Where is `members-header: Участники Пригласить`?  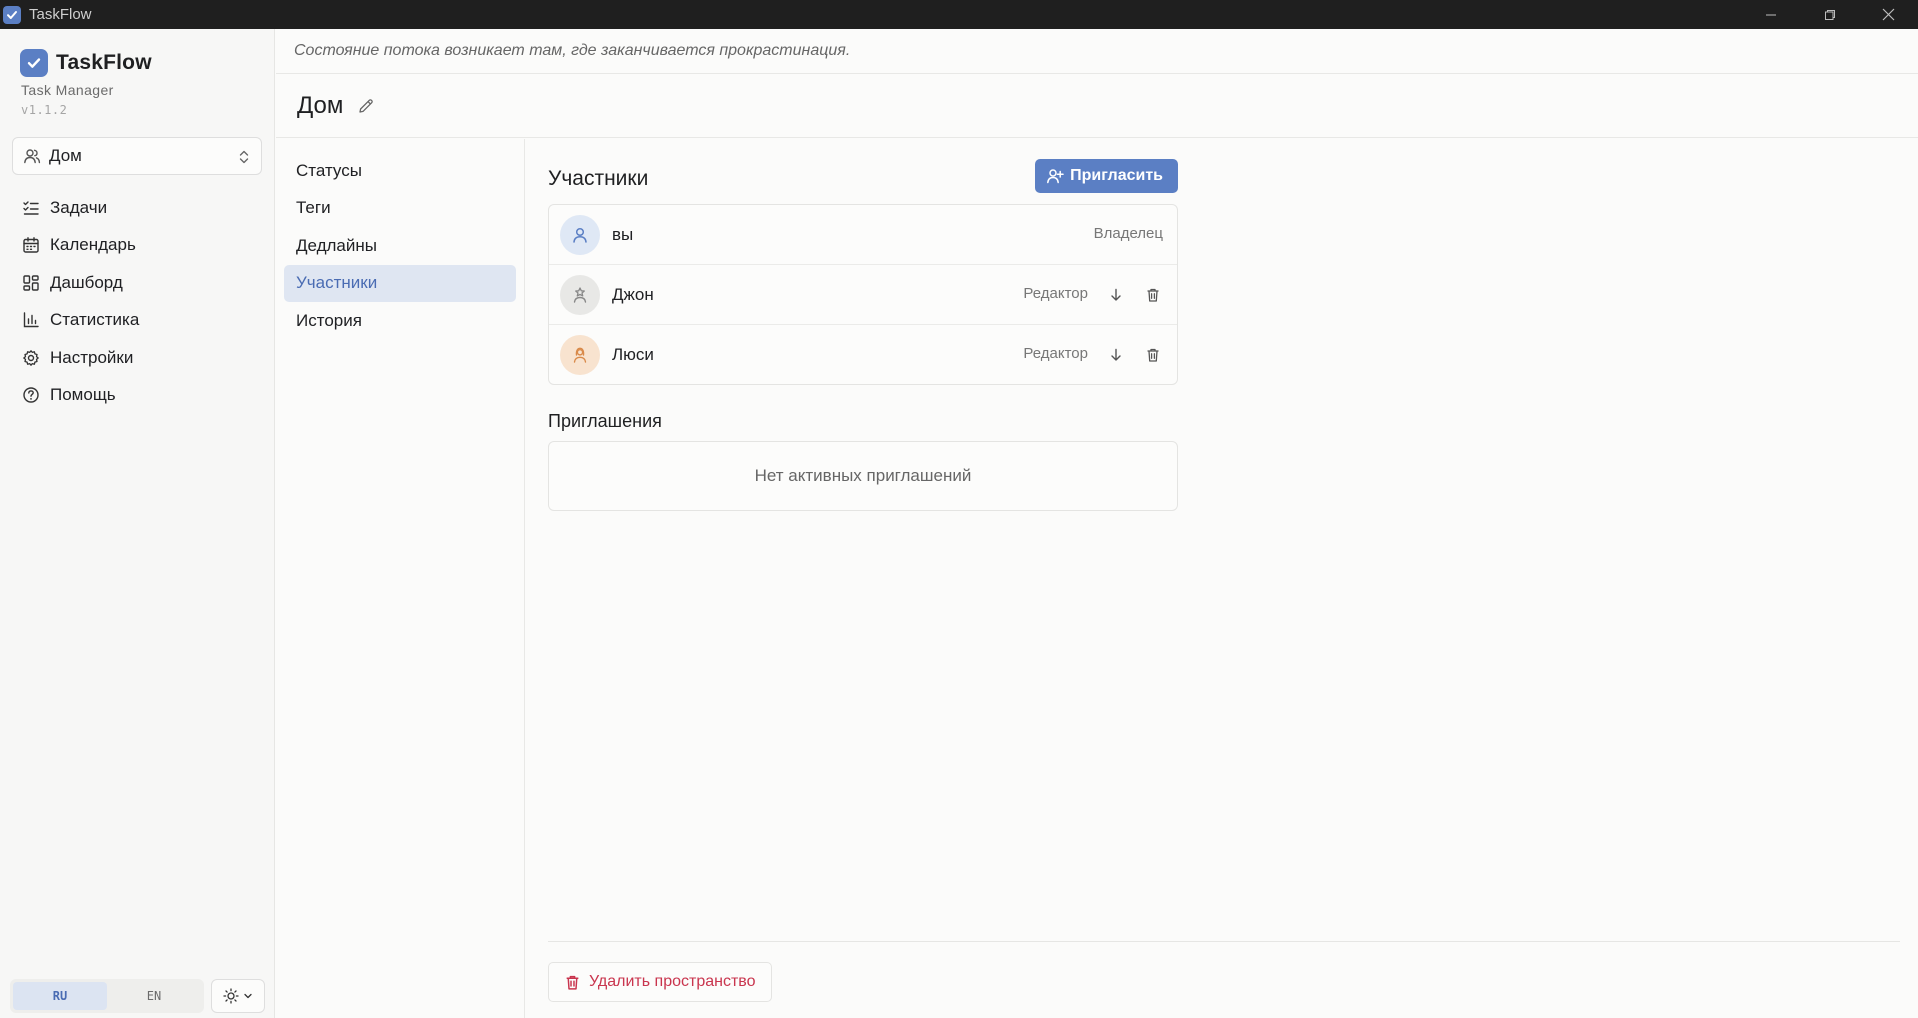 members-header: Участники Пригласить is located at coordinates (863, 177).